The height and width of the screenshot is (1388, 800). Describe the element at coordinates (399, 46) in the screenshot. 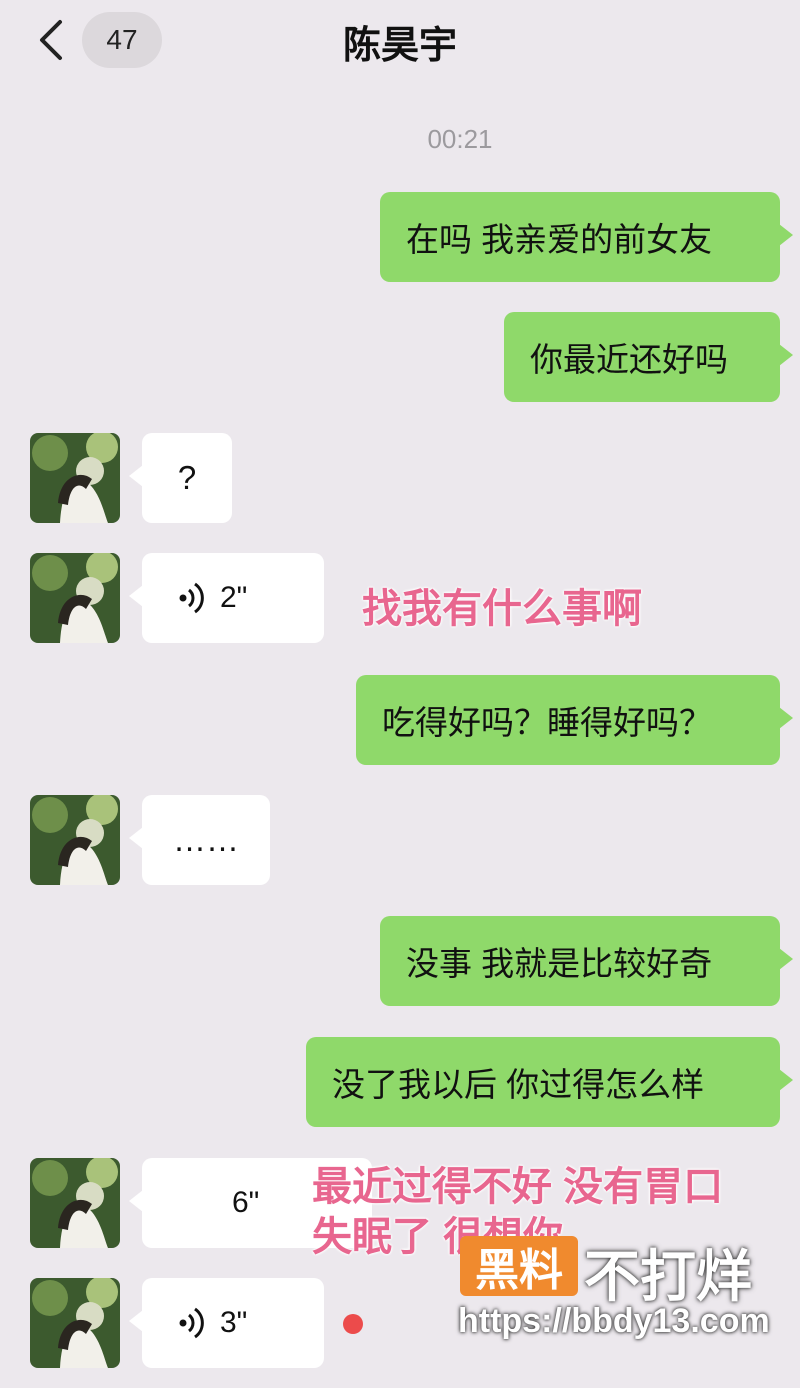

I see `contact-name-title: 陈昊宇` at that location.